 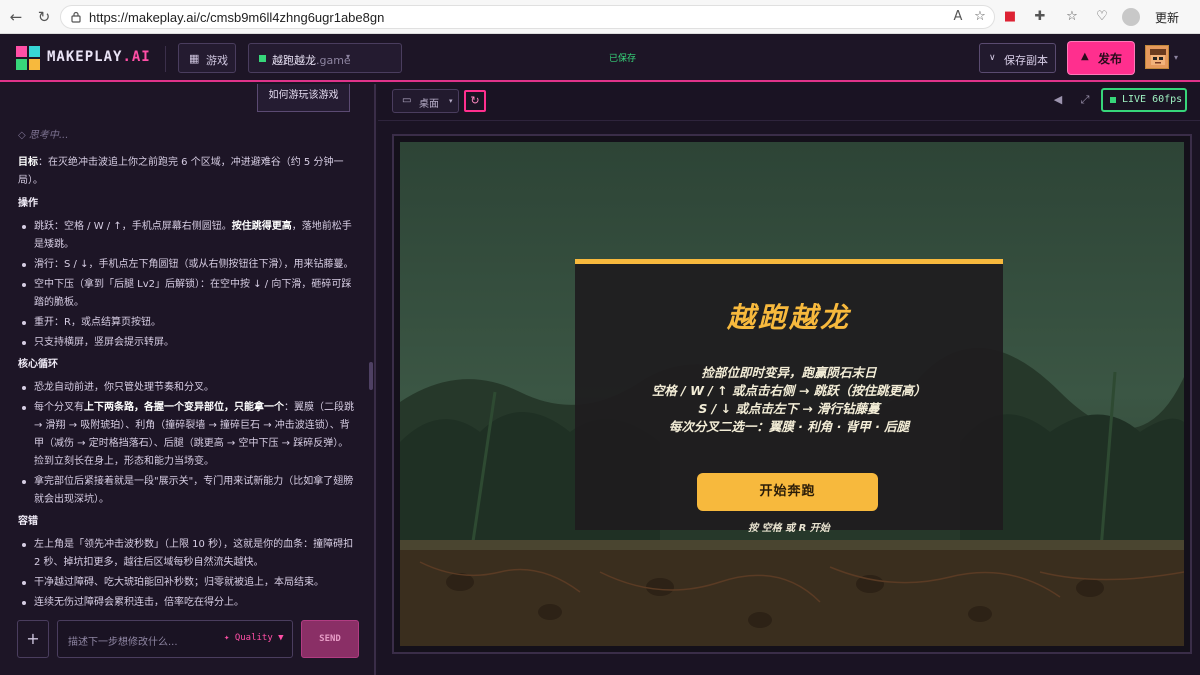 What do you see at coordinates (442, 58) in the screenshot?
I see `project-selector: 越跑越龙.game ▾ 已保存` at bounding box center [442, 58].